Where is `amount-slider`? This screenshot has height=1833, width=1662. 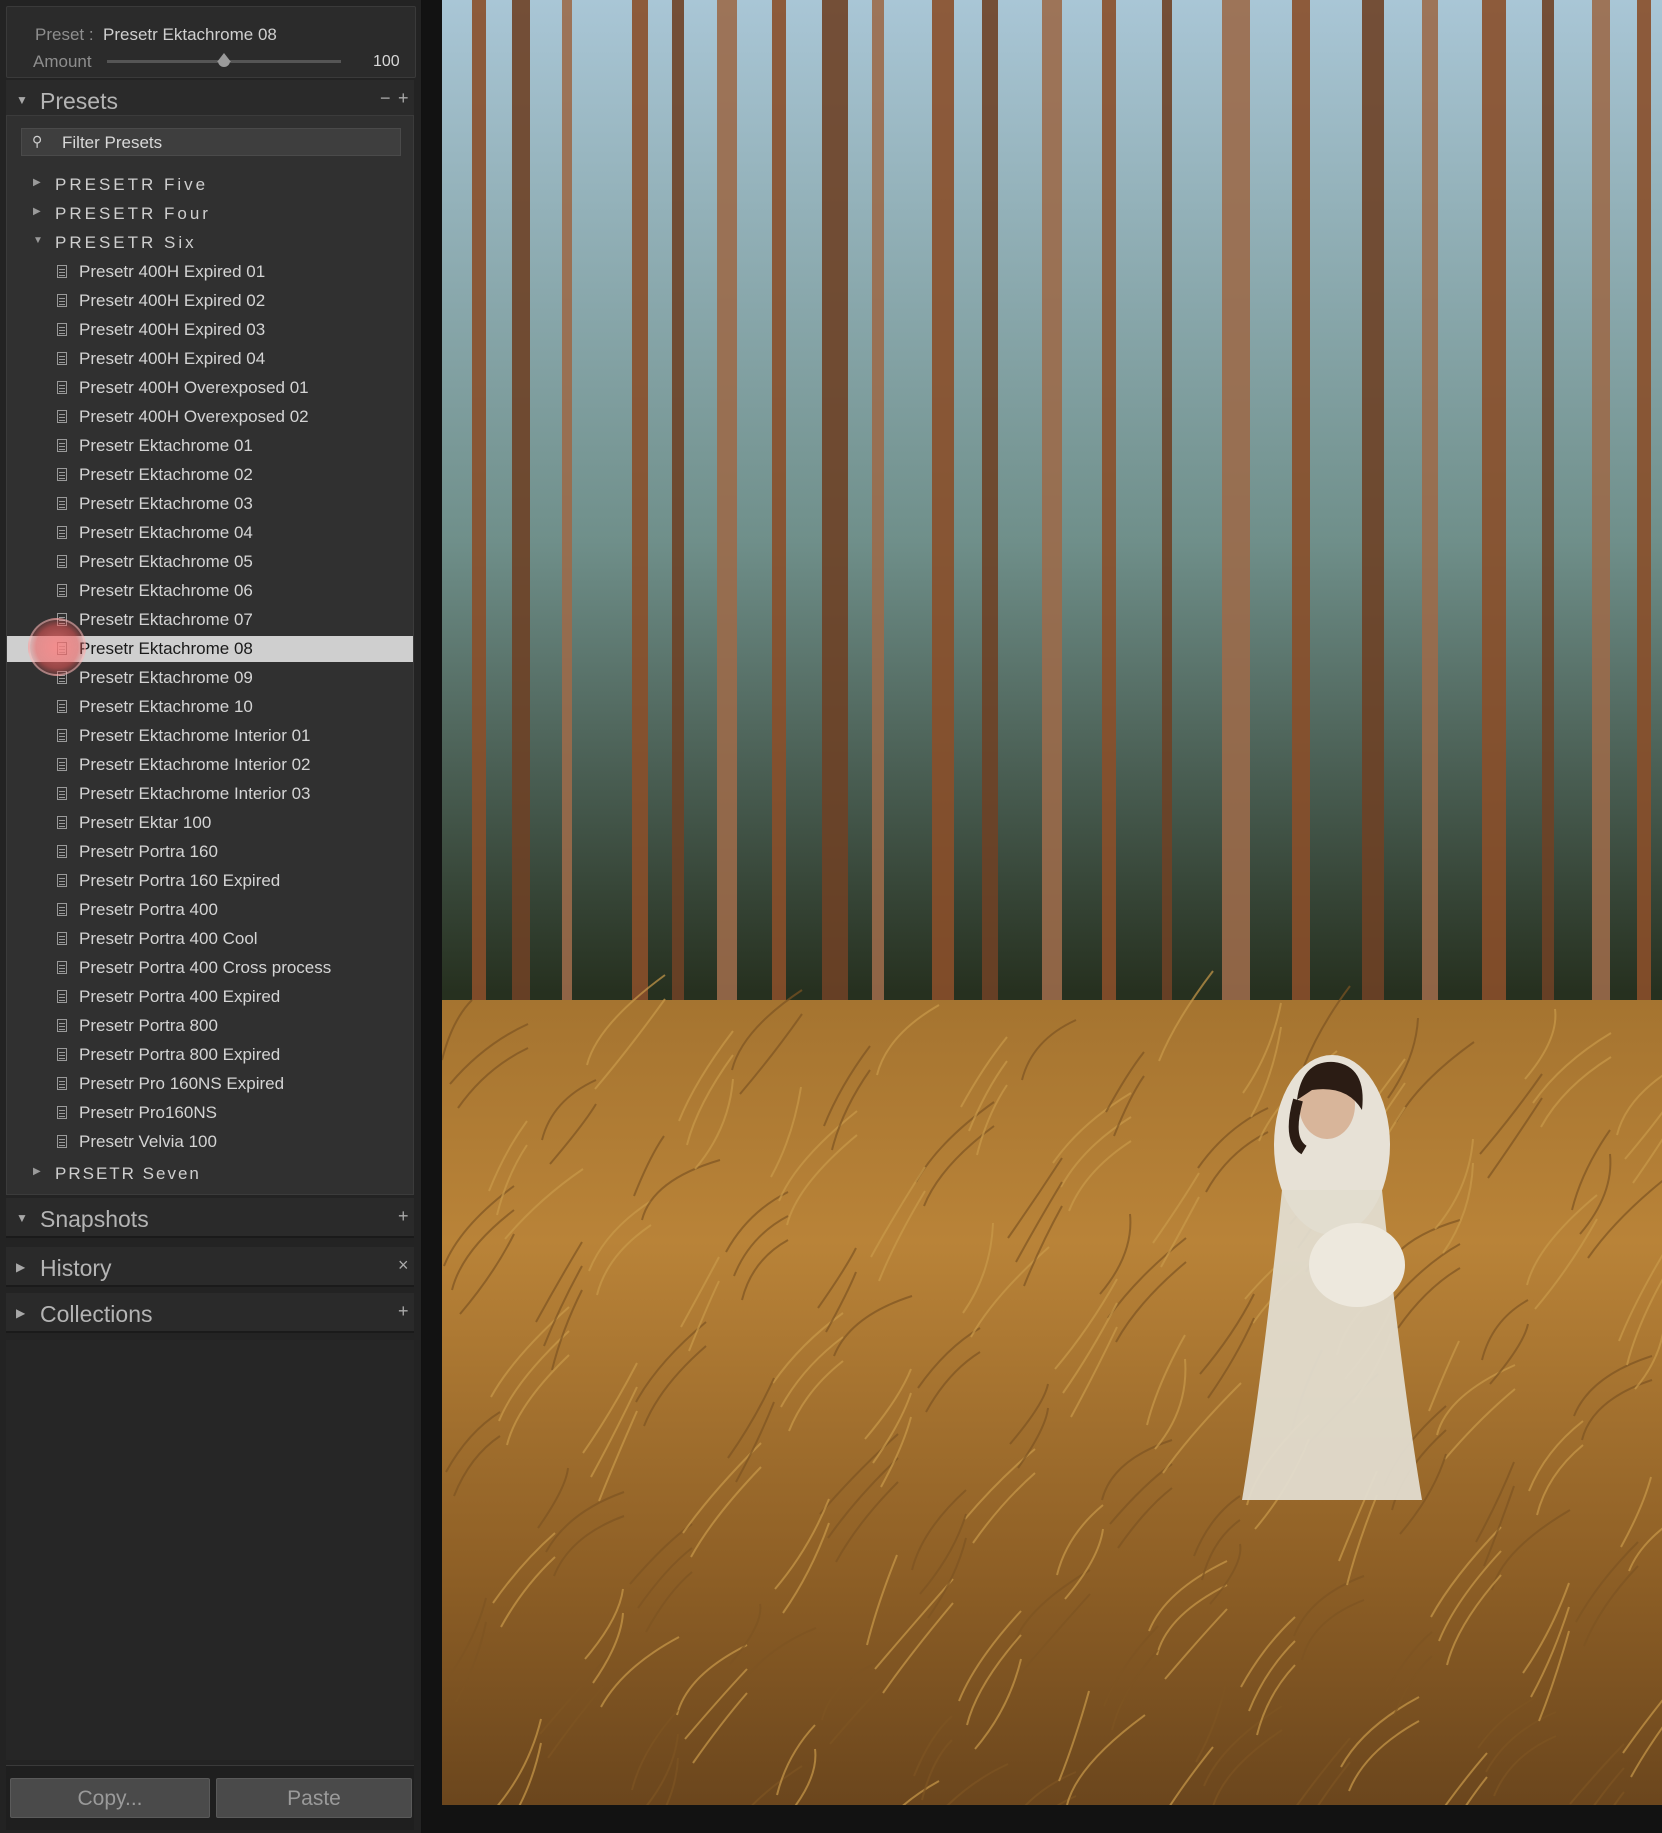 amount-slider is located at coordinates (224, 60).